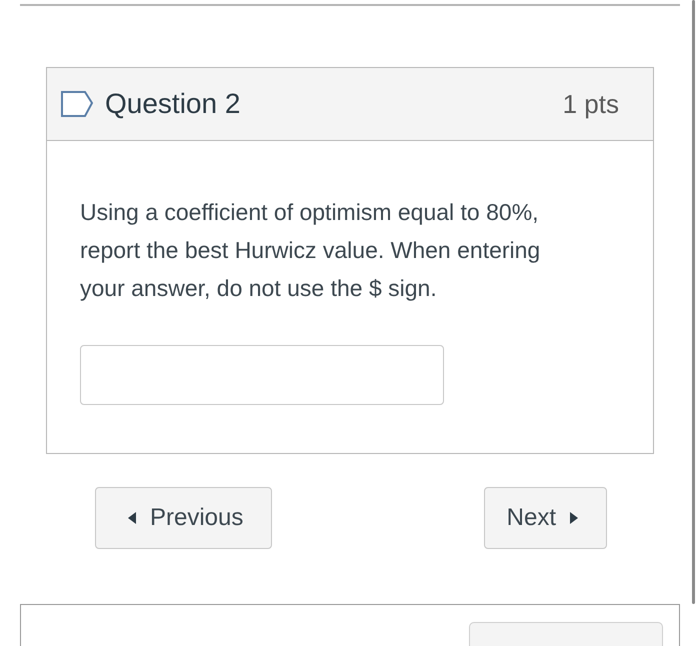 The image size is (700, 646). I want to click on answer-field, so click(262, 375).